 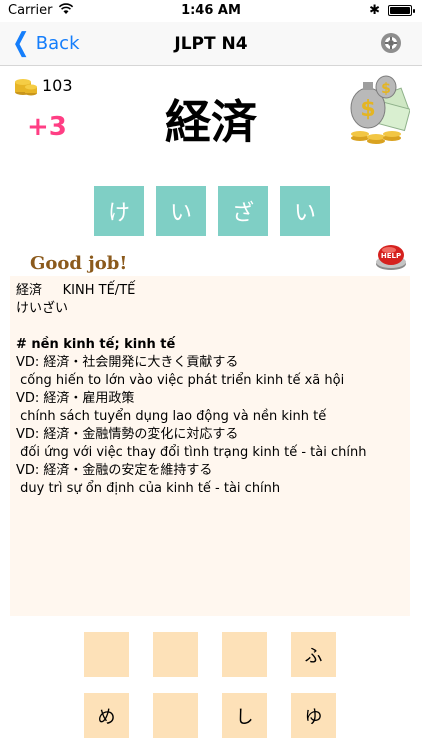 What do you see at coordinates (119, 211) in the screenshot?
I see `answer-tile: け` at bounding box center [119, 211].